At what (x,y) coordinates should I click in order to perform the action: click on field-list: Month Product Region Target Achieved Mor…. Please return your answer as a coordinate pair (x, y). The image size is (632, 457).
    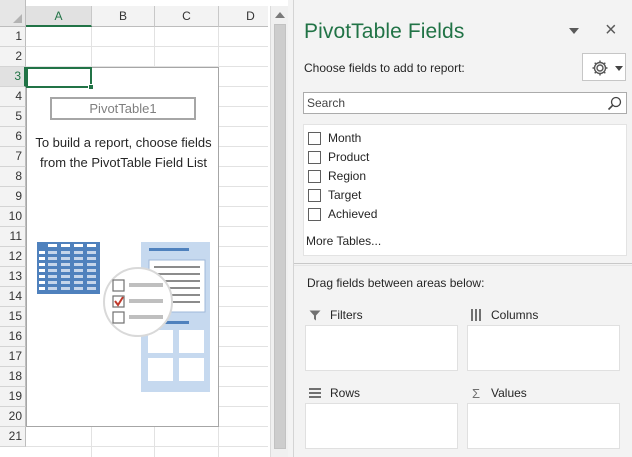
    Looking at the image, I should click on (465, 190).